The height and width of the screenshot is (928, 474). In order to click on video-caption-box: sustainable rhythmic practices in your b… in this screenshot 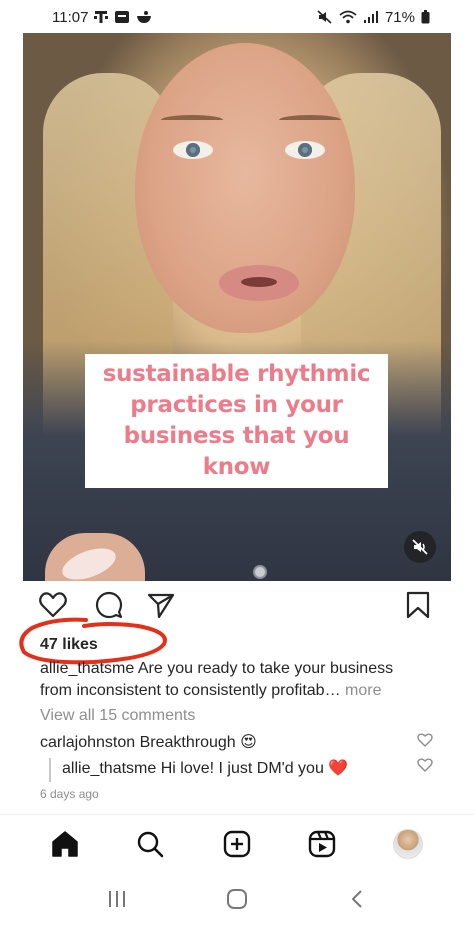, I will do `click(236, 421)`.